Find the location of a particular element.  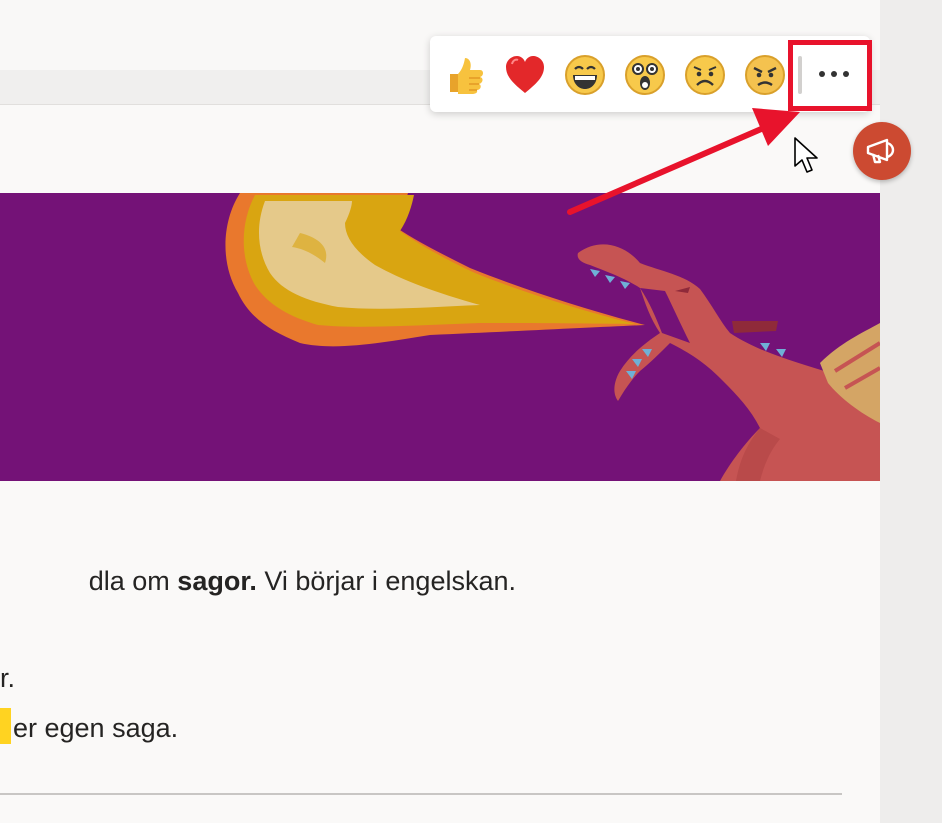

mouse-cursor-icon is located at coordinates (806, 155).